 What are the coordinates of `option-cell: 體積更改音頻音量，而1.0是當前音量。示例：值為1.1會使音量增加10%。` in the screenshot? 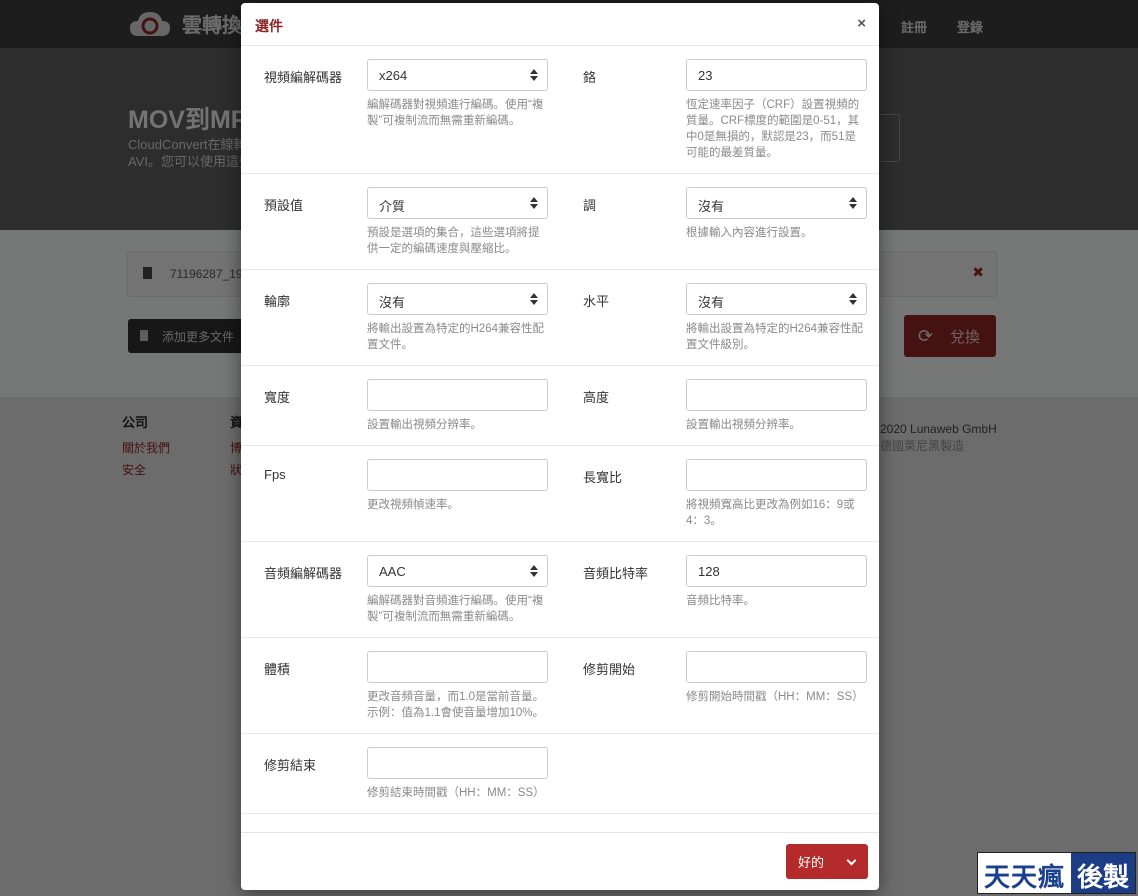 It's located at (400, 685).